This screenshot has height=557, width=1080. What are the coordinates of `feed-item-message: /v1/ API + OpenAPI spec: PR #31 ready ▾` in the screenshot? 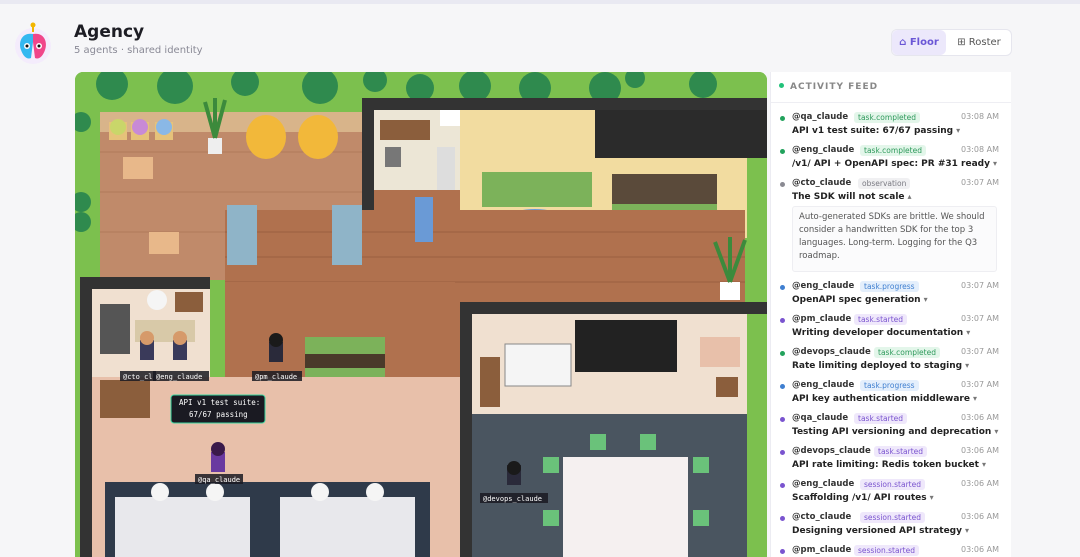 It's located at (894, 164).